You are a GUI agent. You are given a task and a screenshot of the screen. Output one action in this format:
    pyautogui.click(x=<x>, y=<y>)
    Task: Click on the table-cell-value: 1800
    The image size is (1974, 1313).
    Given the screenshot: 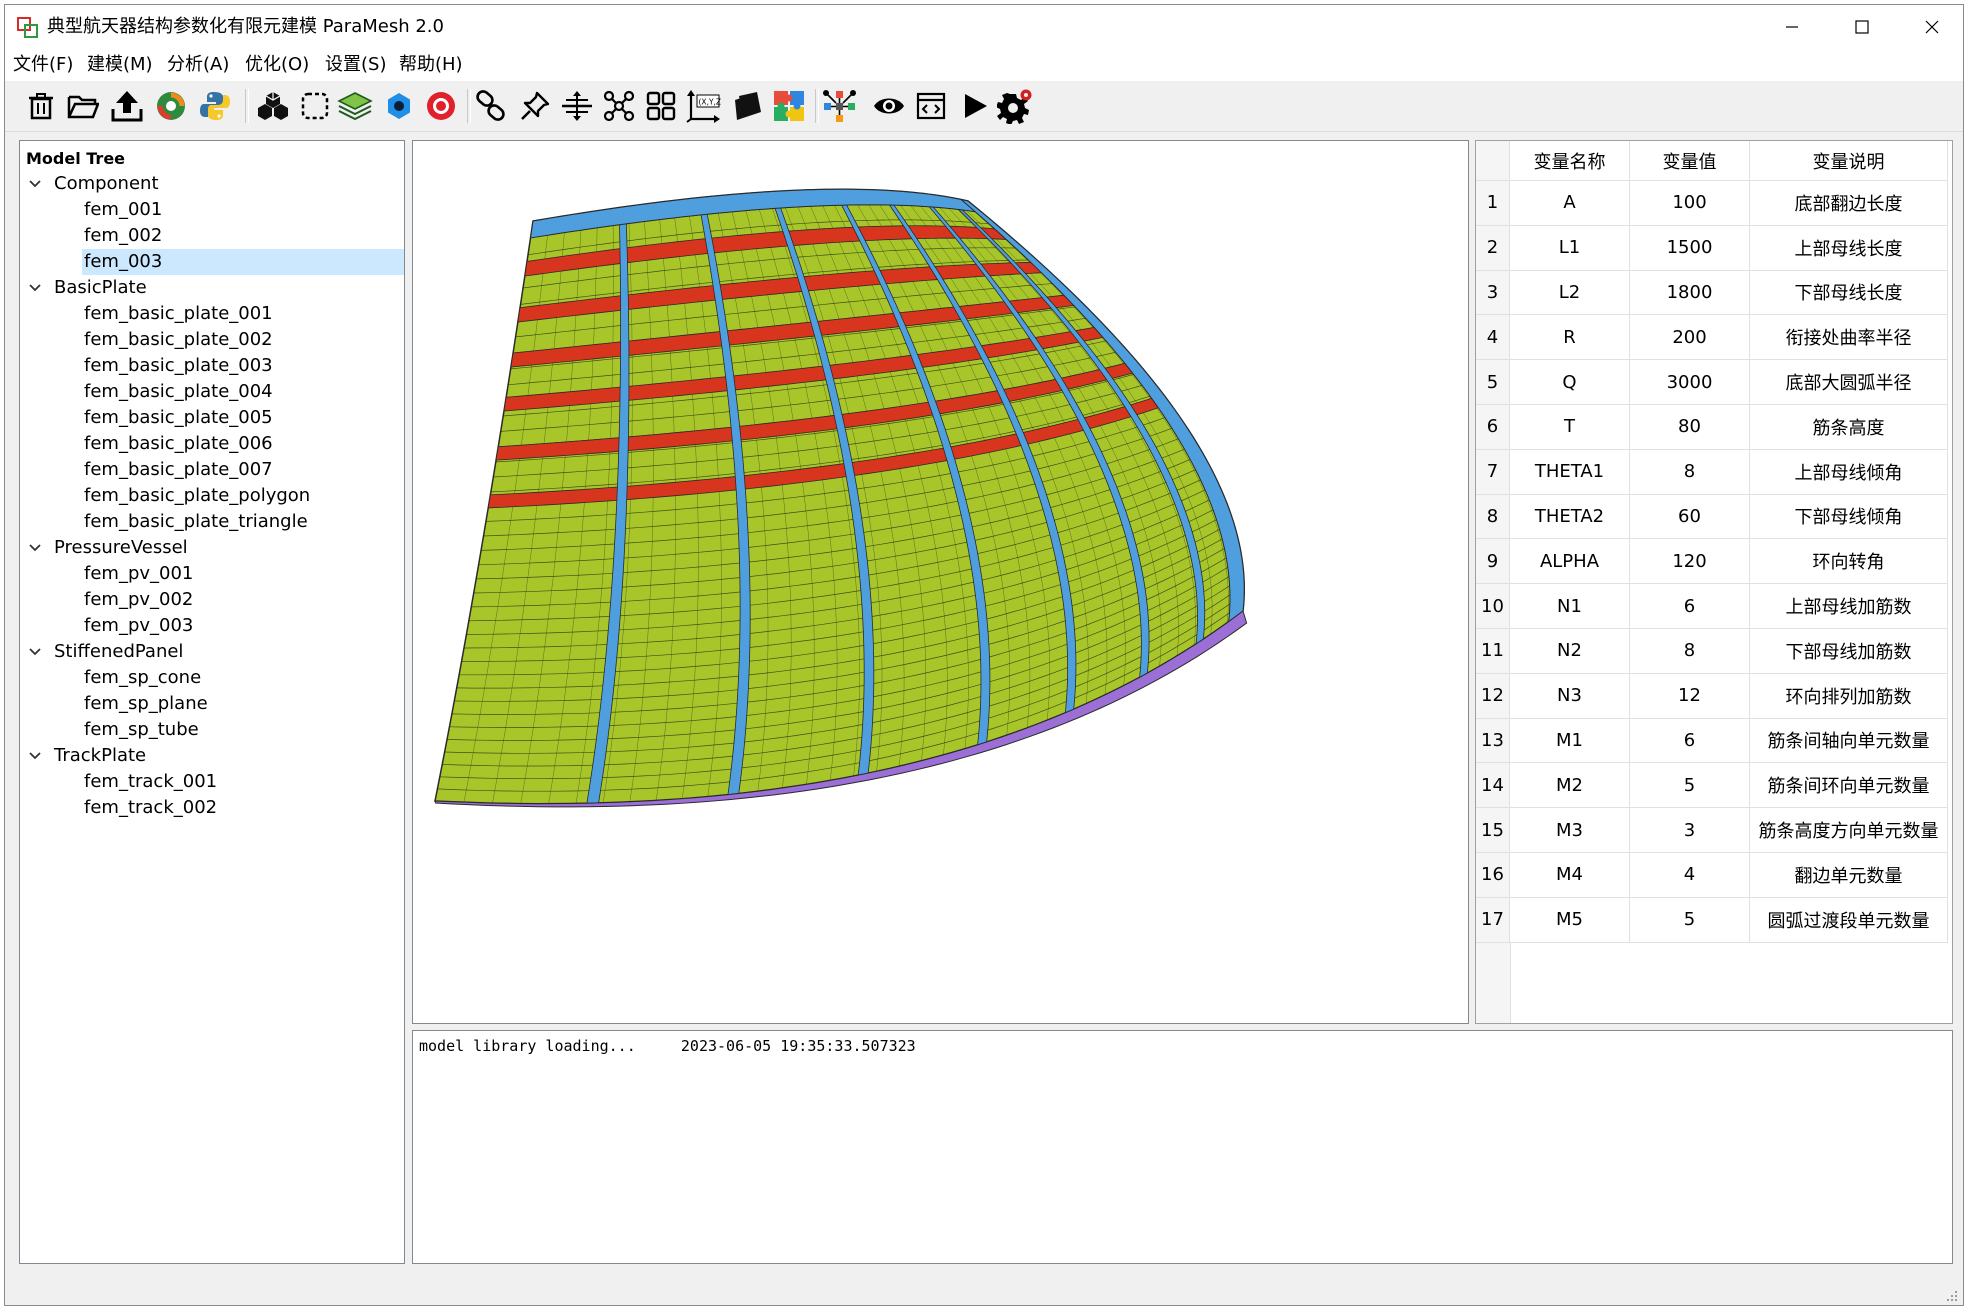 What is the action you would take?
    pyautogui.click(x=1690, y=293)
    